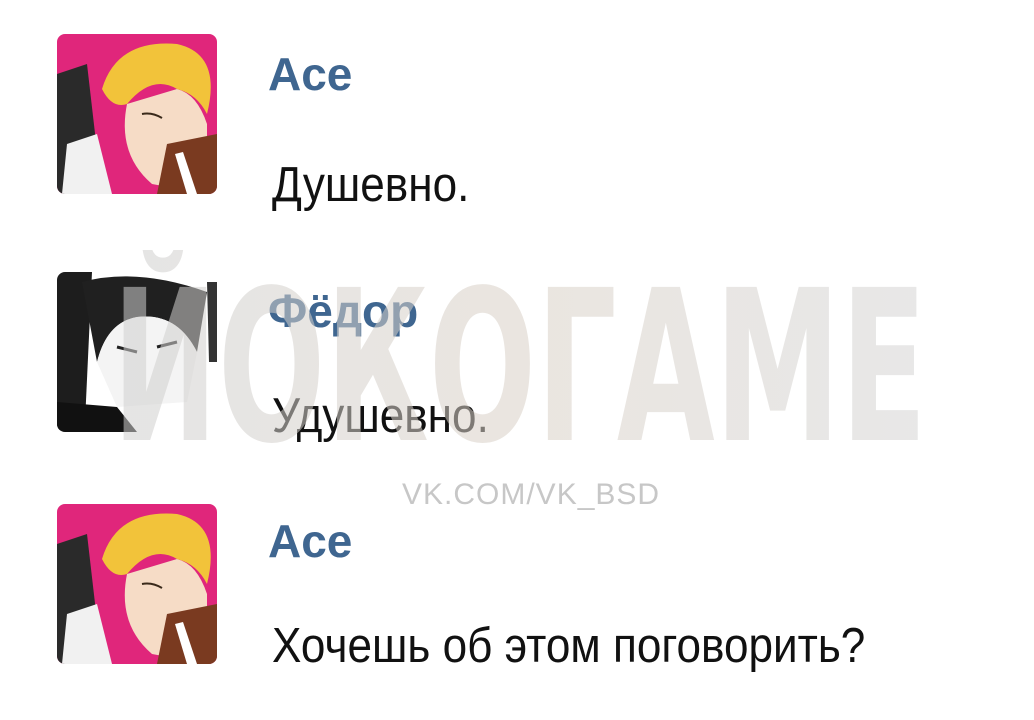  What do you see at coordinates (531, 494) in the screenshot?
I see `watermark-url: VK.COM/VK_BSD` at bounding box center [531, 494].